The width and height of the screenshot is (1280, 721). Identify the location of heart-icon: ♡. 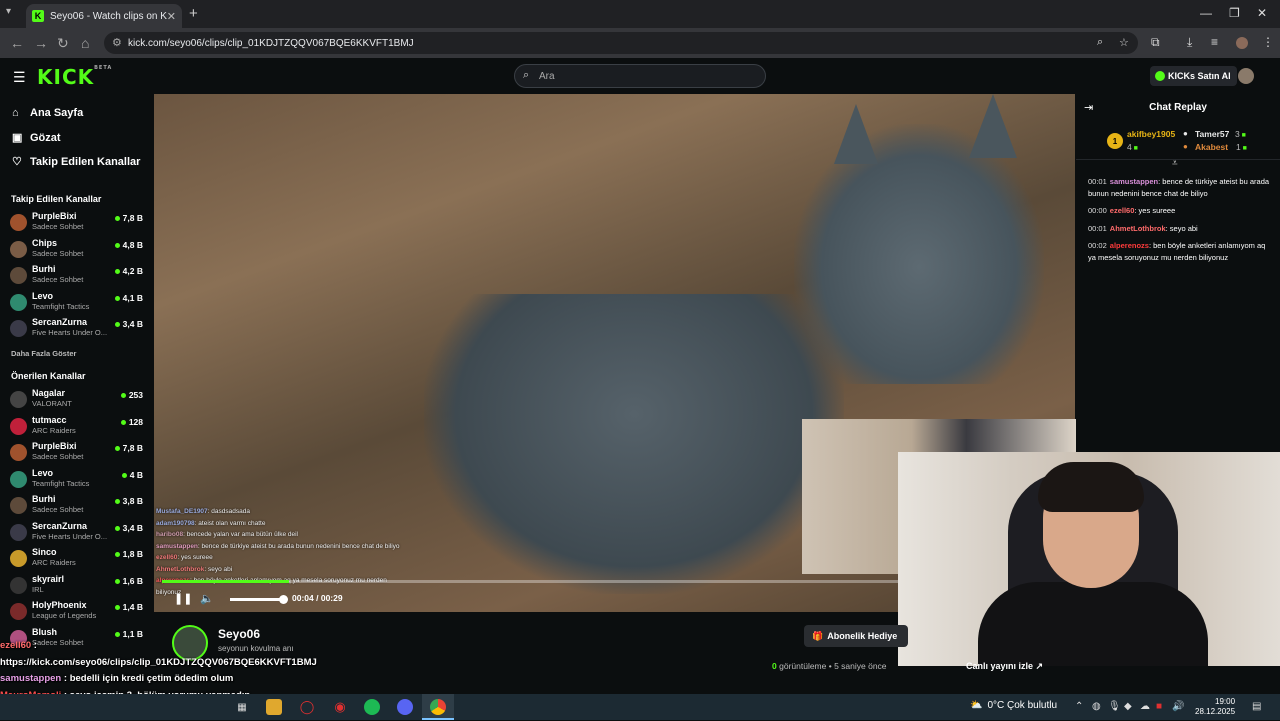
(17, 162).